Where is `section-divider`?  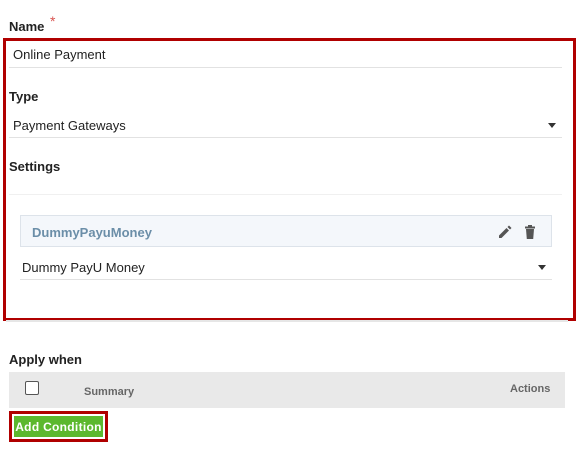
section-divider is located at coordinates (287, 321).